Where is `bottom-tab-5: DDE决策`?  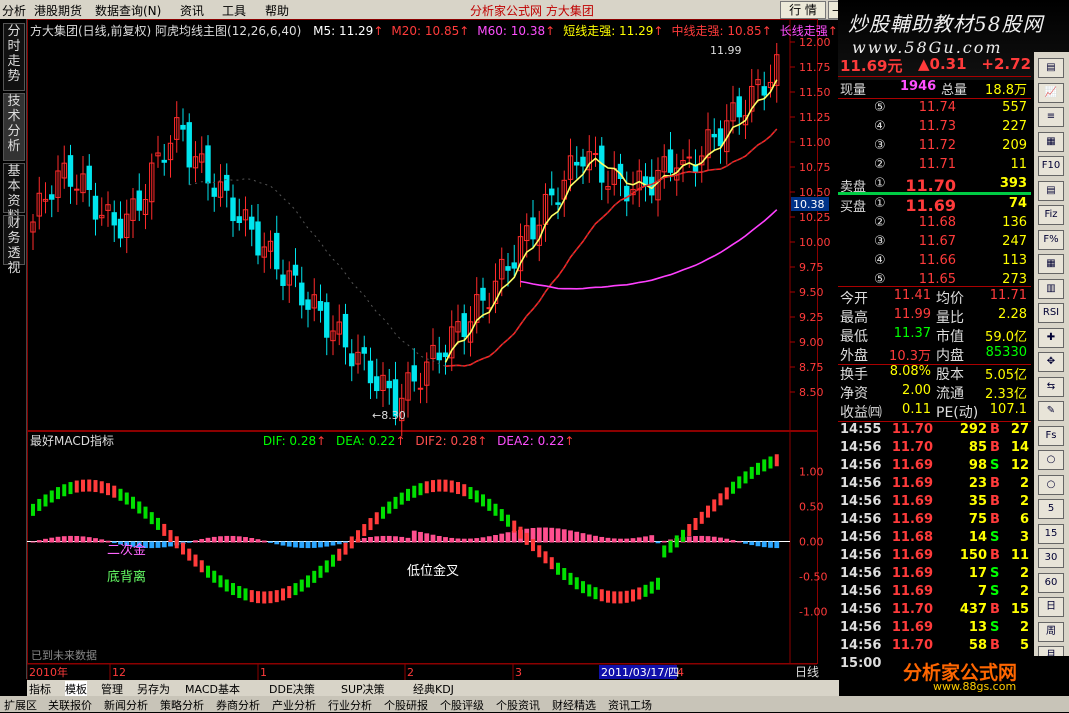 bottom-tab-5: DDE决策 is located at coordinates (292, 689).